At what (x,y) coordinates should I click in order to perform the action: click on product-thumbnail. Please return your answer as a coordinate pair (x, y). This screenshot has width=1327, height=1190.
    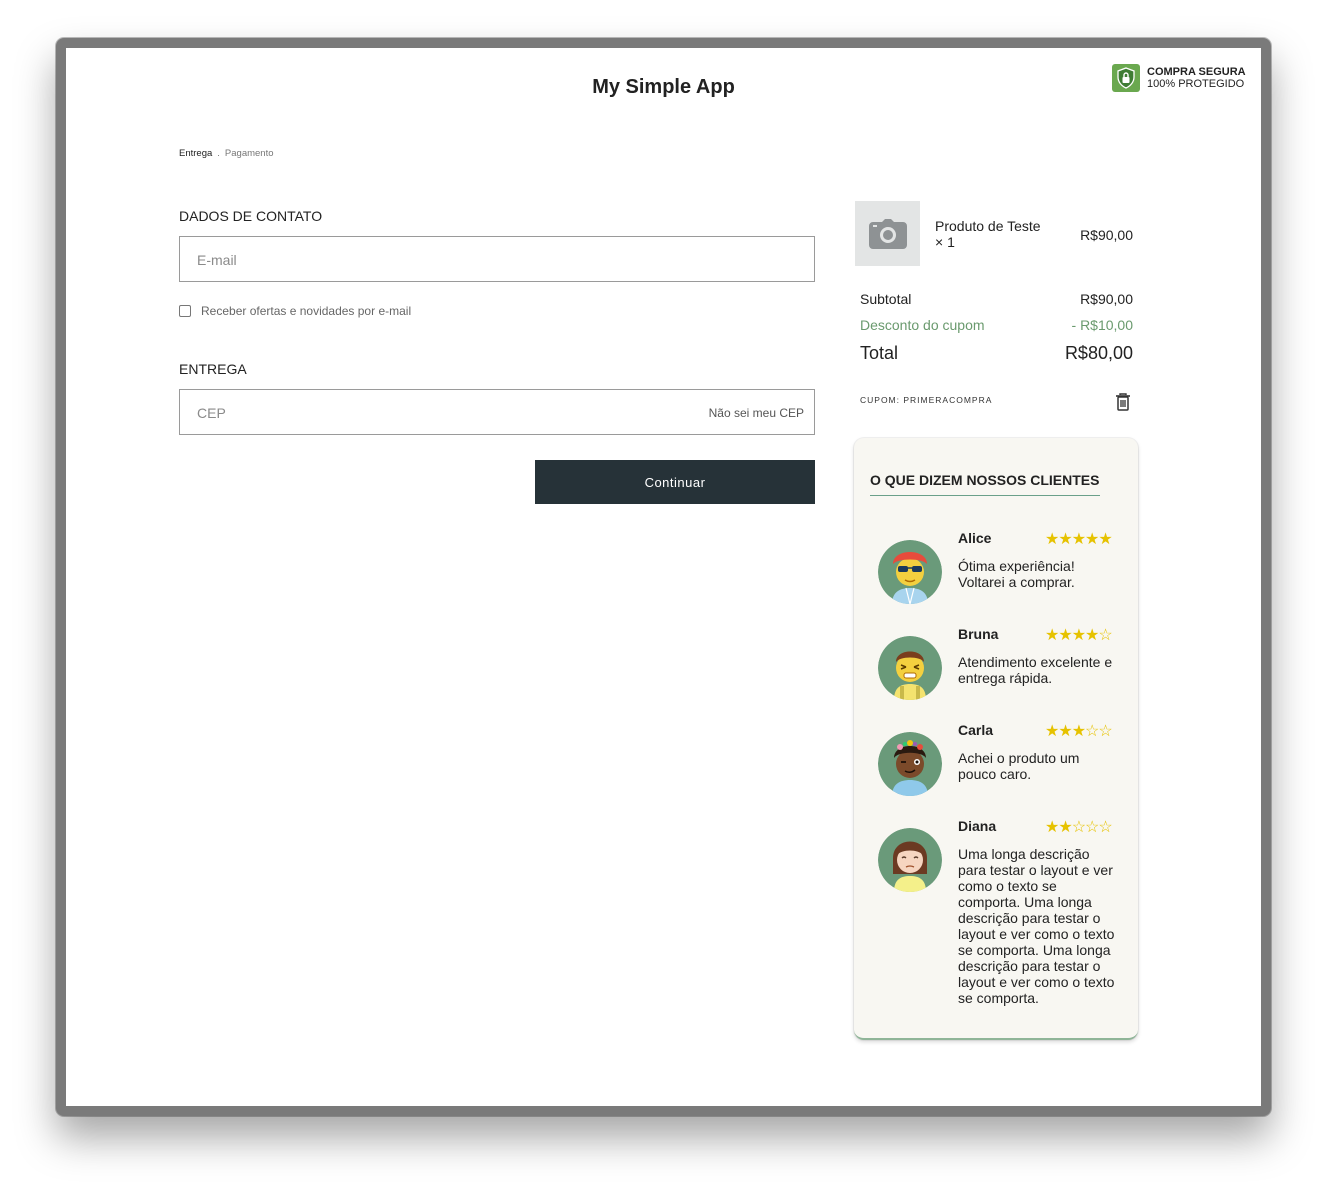
    Looking at the image, I should click on (887, 233).